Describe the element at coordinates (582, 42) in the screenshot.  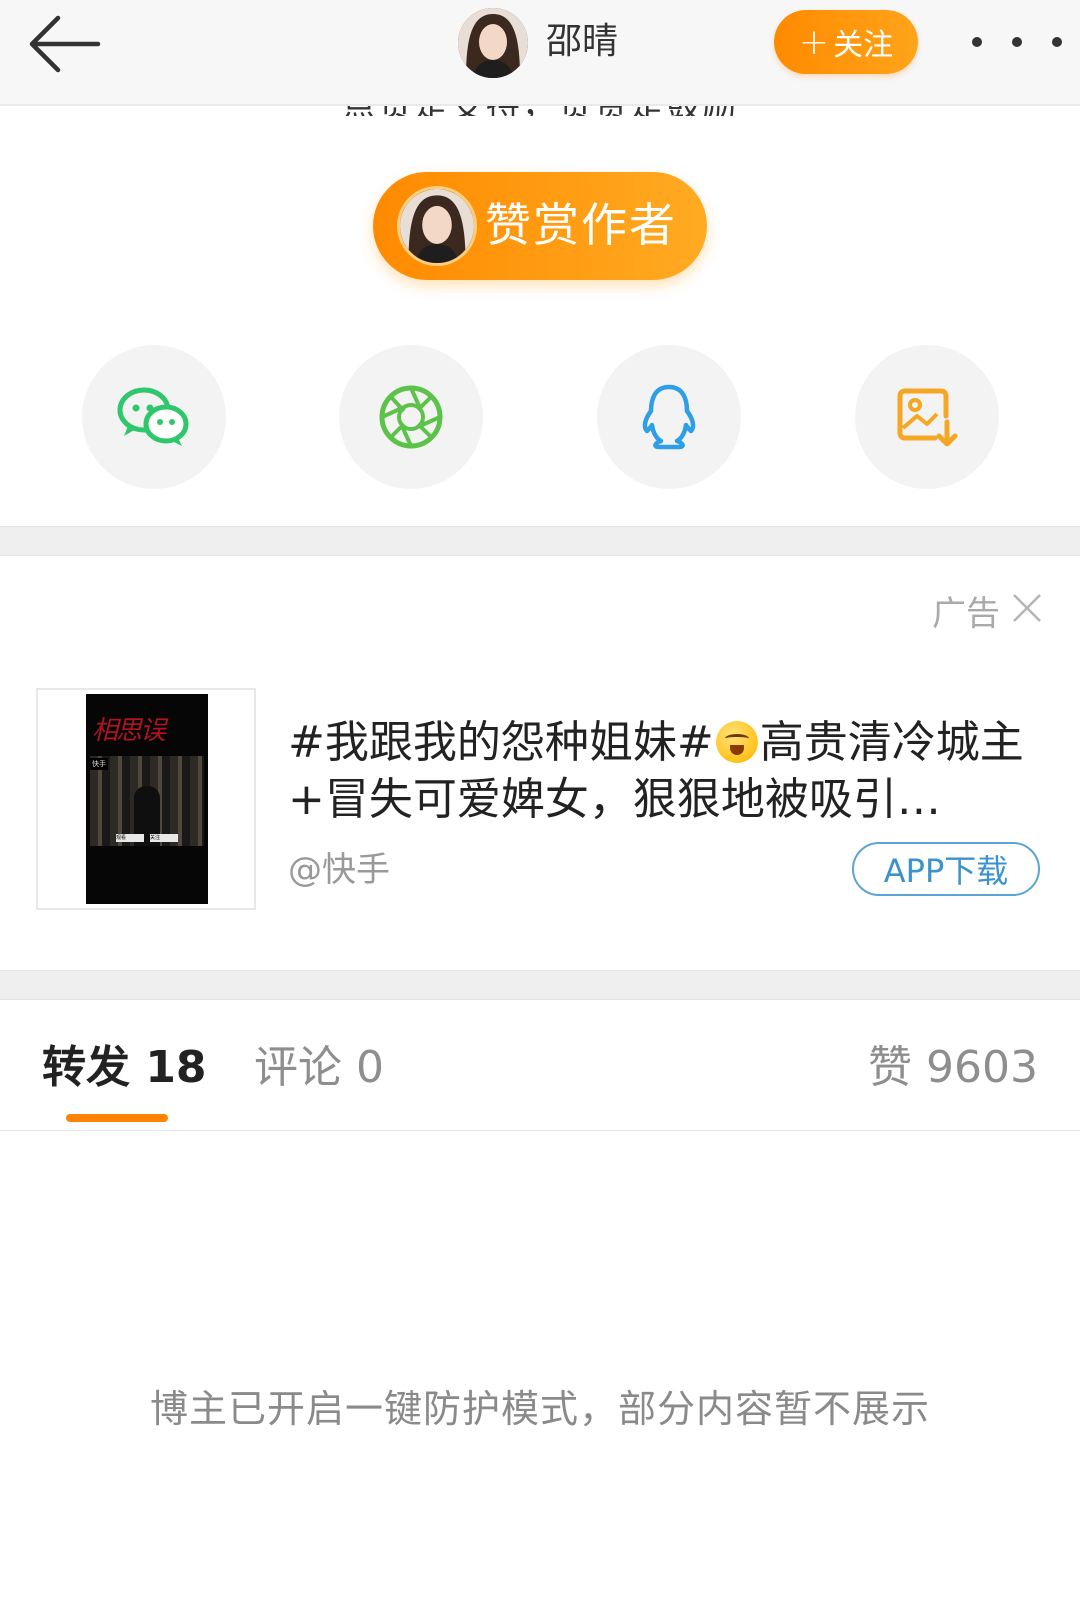
I see `user-name: 邵晴` at that location.